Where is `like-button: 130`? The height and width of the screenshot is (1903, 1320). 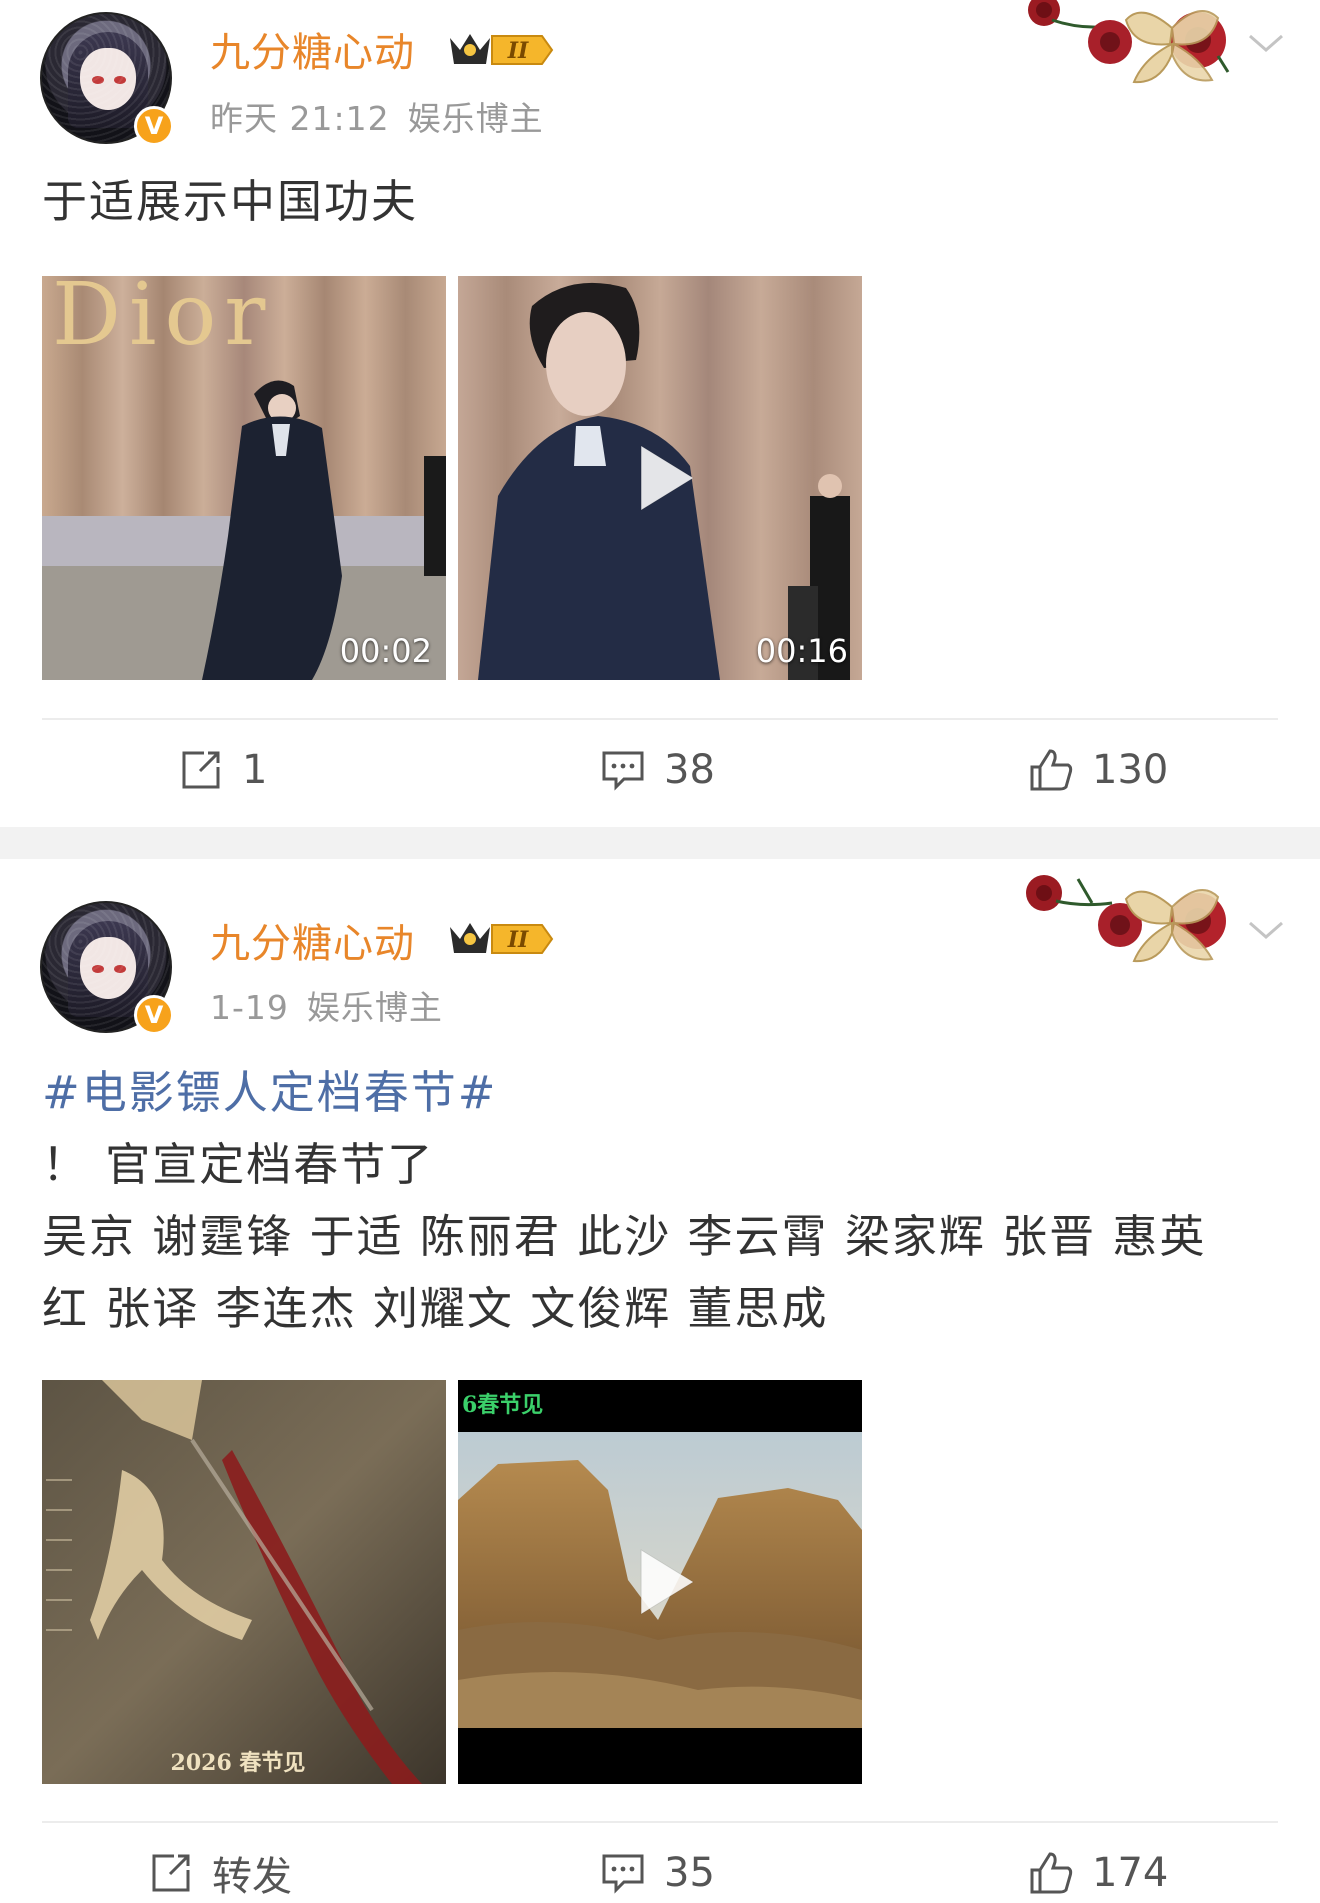 like-button: 130 is located at coordinates (1098, 770).